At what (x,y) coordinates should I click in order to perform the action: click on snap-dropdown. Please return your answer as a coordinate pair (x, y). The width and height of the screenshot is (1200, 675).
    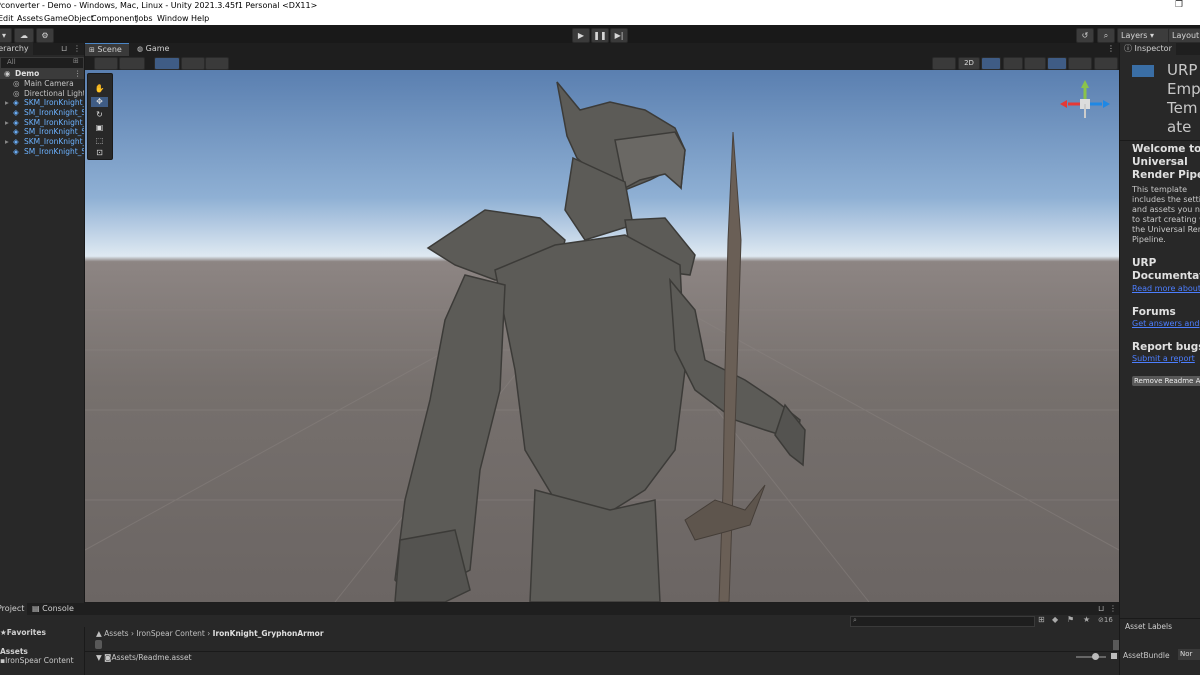
    Looking at the image, I should click on (167, 63).